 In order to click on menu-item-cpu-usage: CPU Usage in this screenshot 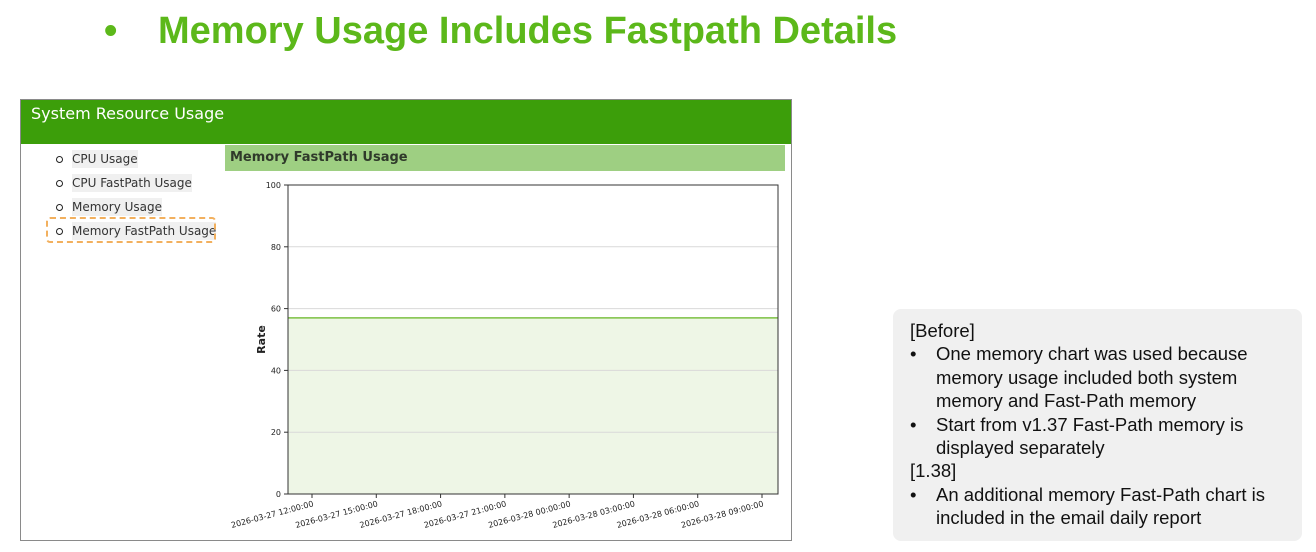, I will do `click(136, 159)`.